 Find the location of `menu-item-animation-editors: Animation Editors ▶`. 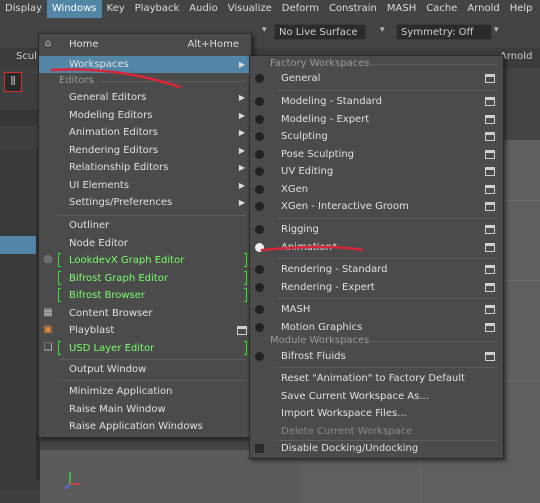

menu-item-animation-editors: Animation Editors ▶ is located at coordinates (145, 132).